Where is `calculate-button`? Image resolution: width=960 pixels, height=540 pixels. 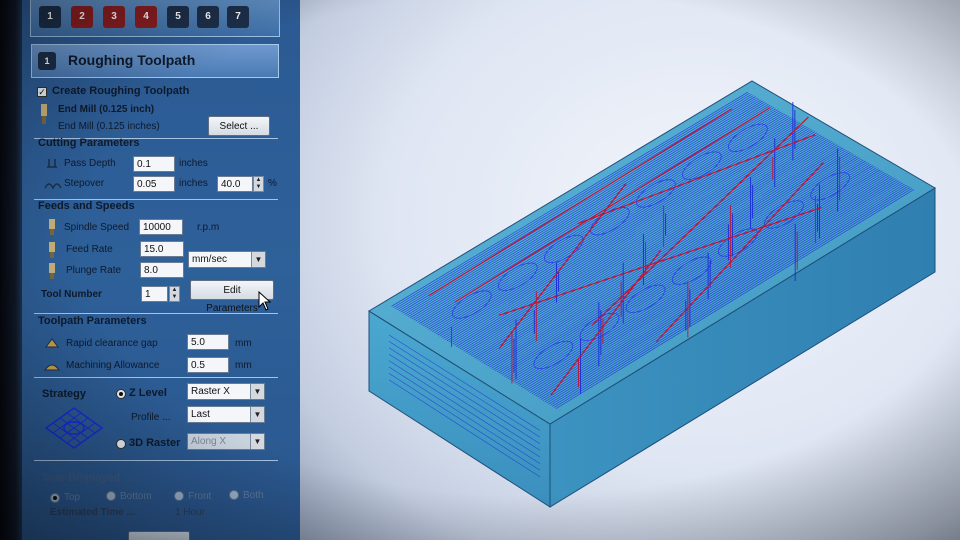
calculate-button is located at coordinates (159, 535).